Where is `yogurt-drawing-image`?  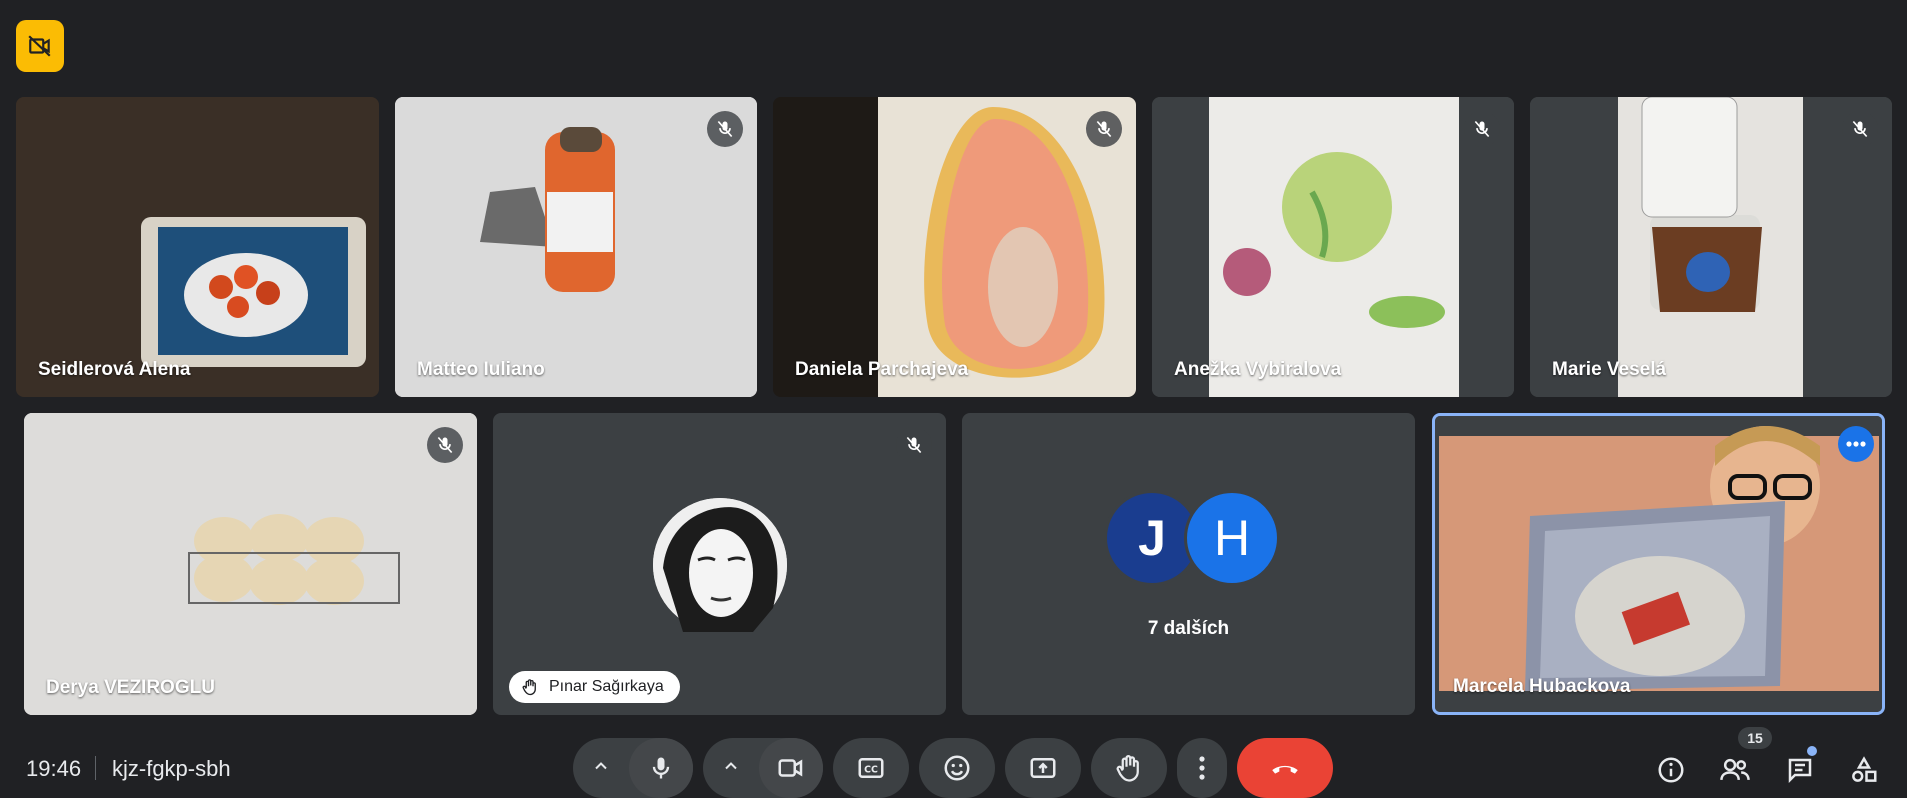 yogurt-drawing-image is located at coordinates (1711, 247).